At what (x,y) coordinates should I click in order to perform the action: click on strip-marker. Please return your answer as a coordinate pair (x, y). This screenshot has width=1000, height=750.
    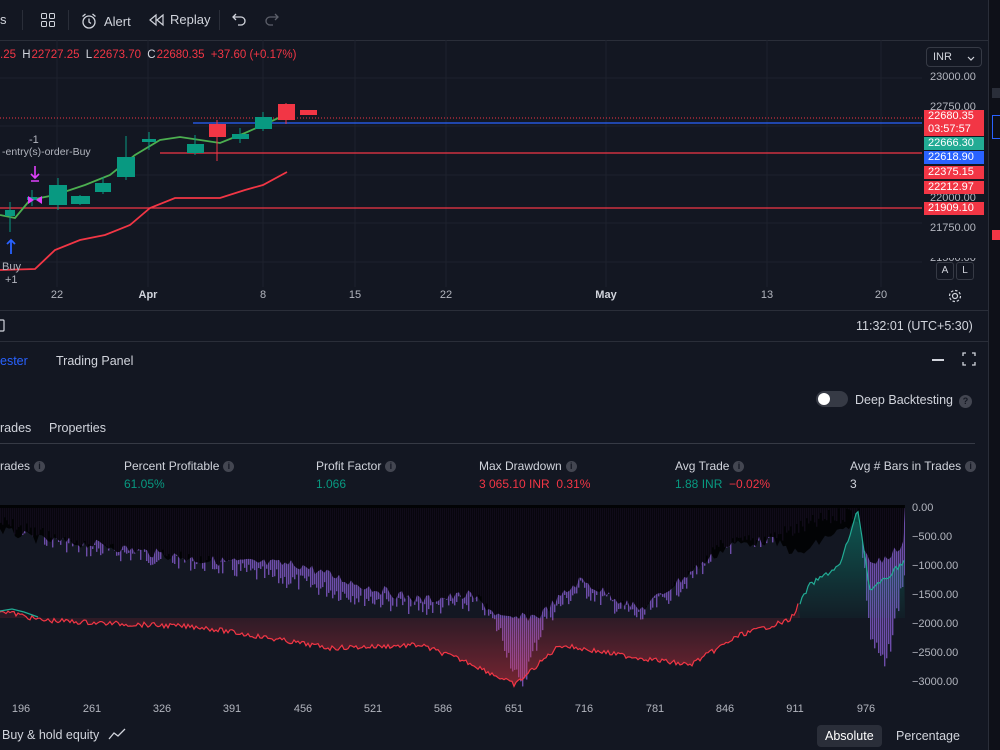
    Looking at the image, I should click on (996, 93).